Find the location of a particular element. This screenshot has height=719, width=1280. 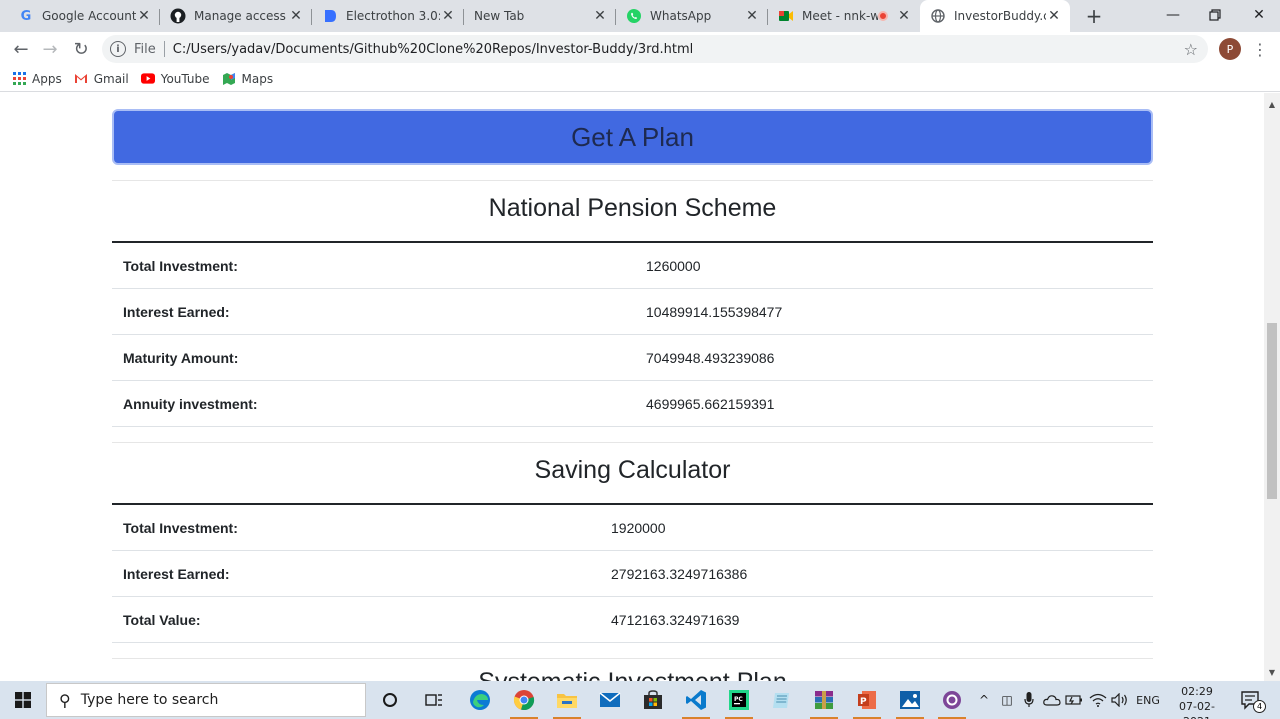

scrollbar-thumb is located at coordinates (1272, 411).